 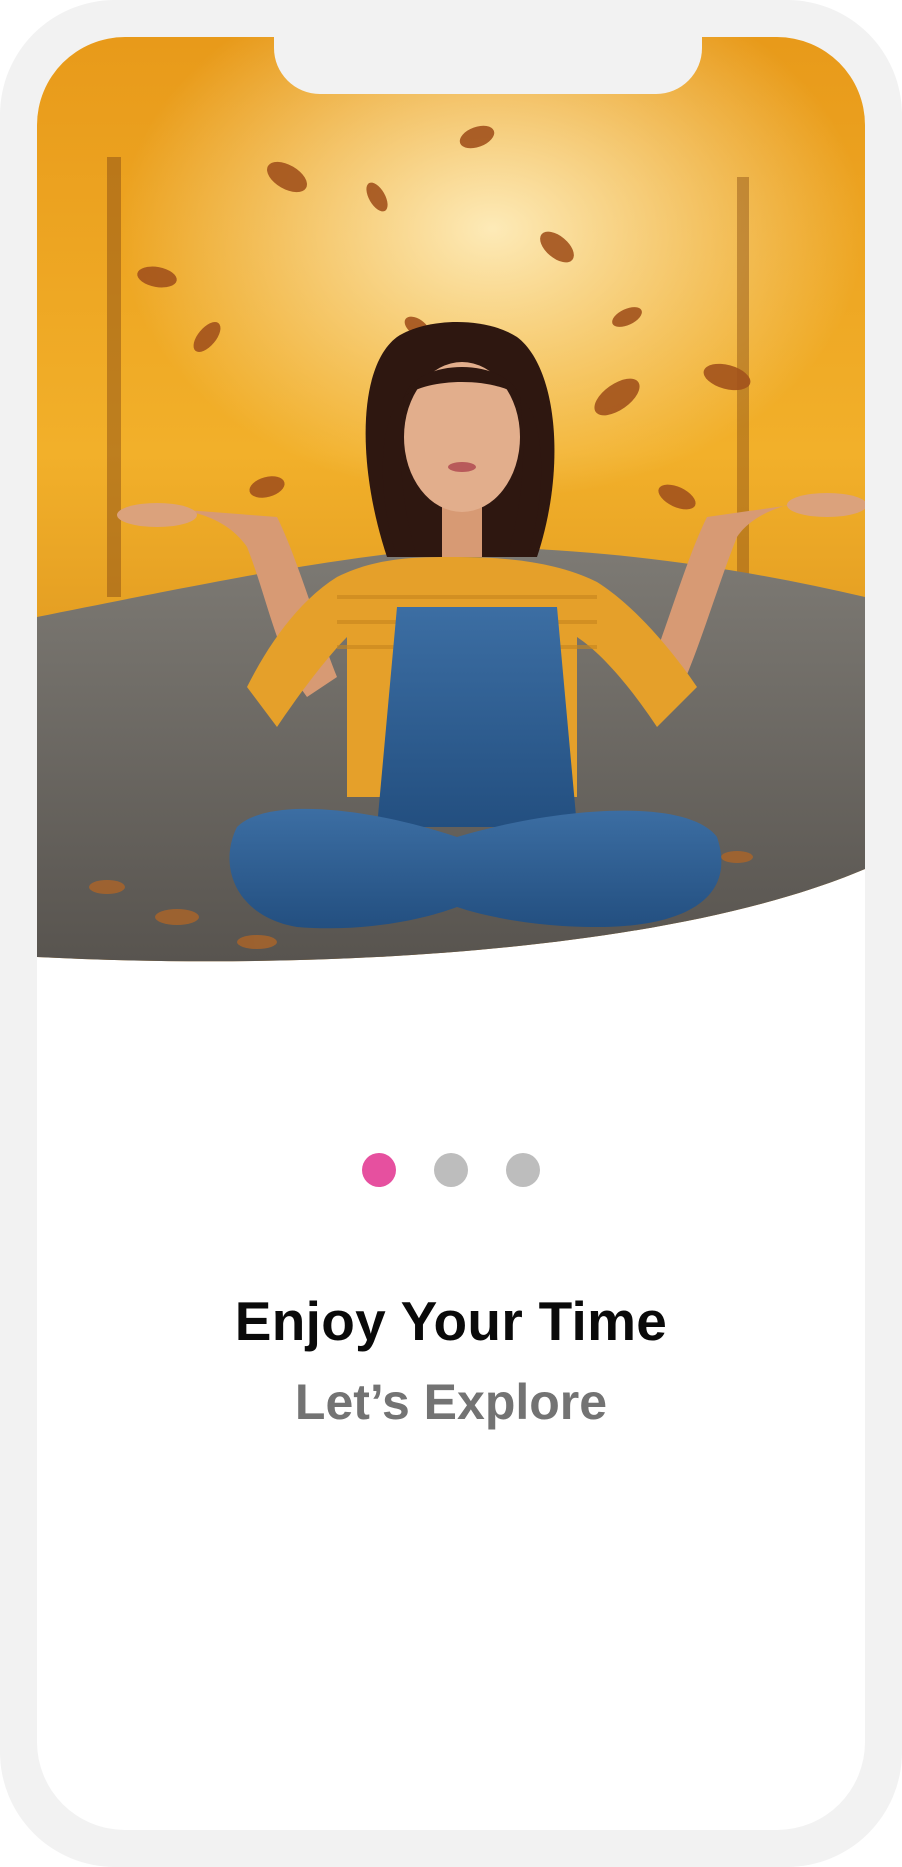 What do you see at coordinates (451, 1402) in the screenshot?
I see `onboarding-subtitle: Let’s Explore` at bounding box center [451, 1402].